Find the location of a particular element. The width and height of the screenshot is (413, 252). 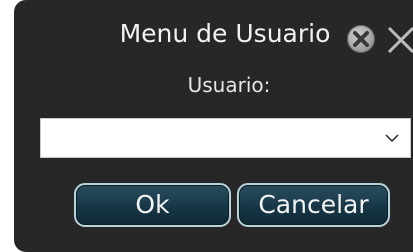

dialog-title: Menu de Usuario is located at coordinates (225, 33).